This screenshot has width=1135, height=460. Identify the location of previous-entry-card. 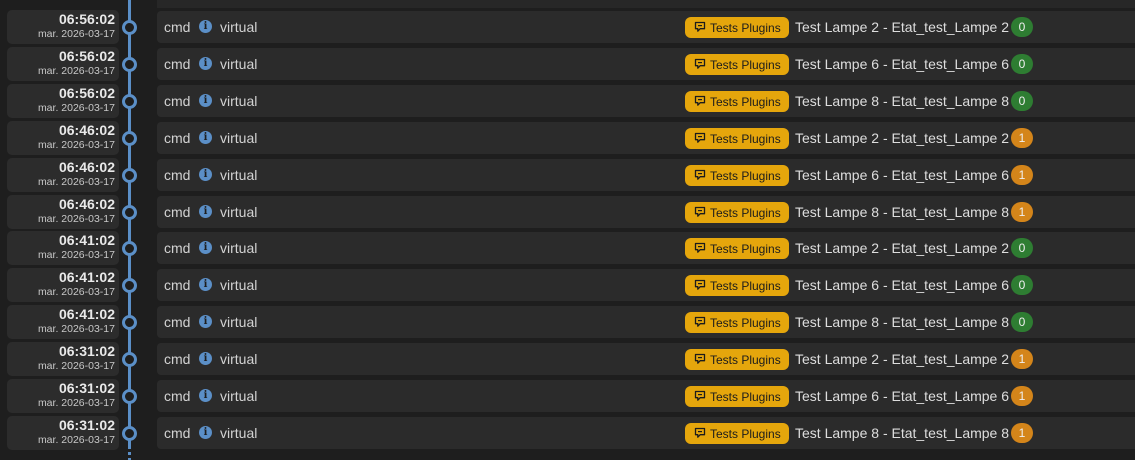
(646, 4).